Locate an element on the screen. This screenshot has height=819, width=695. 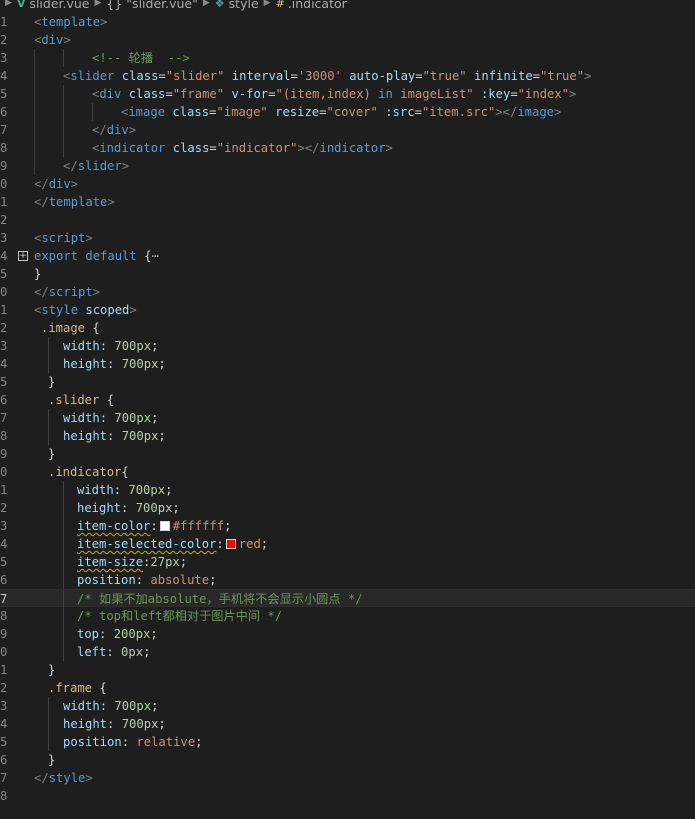
expand-fold-icon: + is located at coordinates (23, 256).